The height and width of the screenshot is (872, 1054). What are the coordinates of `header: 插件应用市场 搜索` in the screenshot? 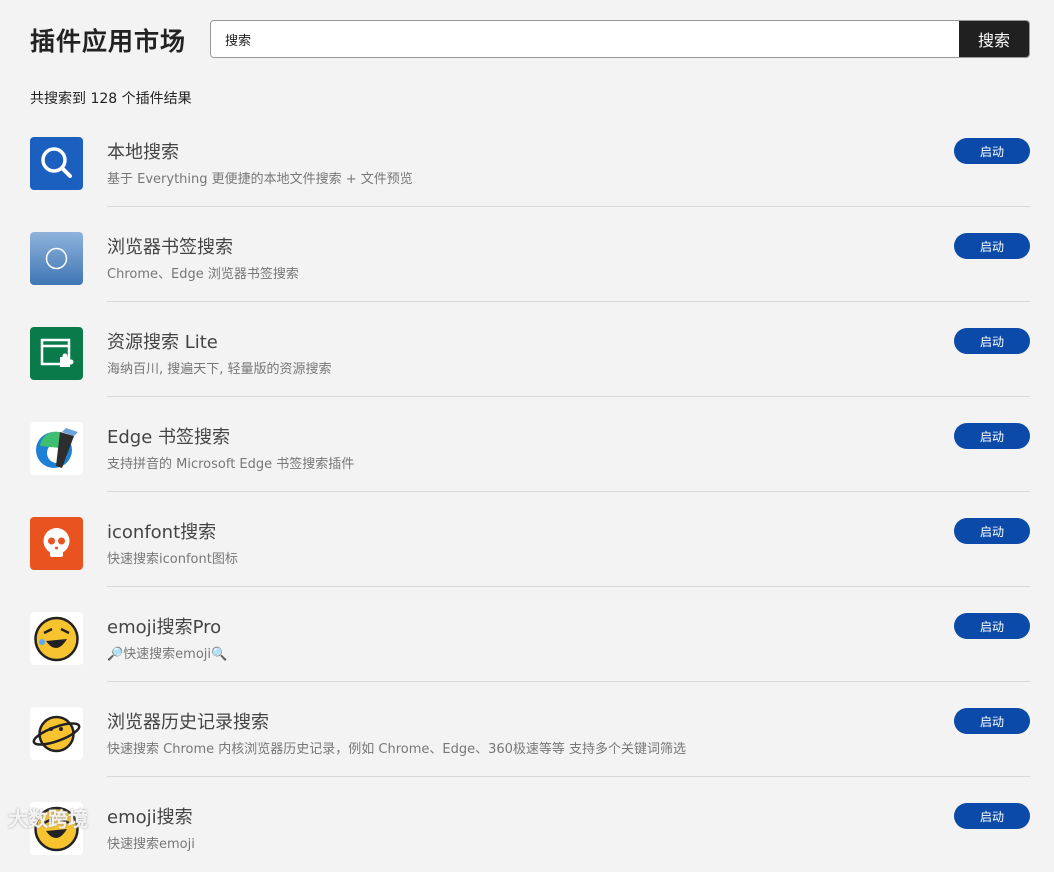 It's located at (530, 39).